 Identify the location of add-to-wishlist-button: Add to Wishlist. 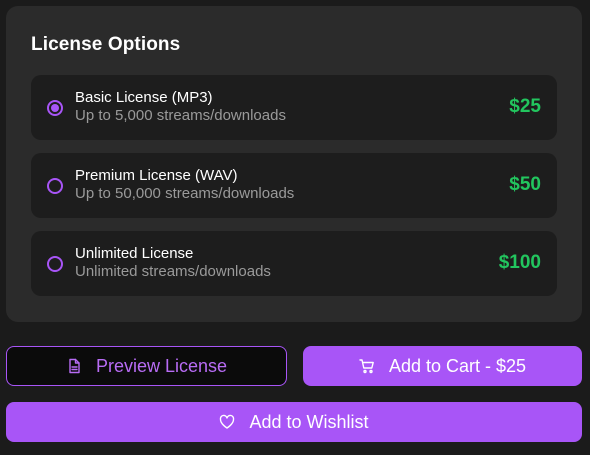
(294, 422).